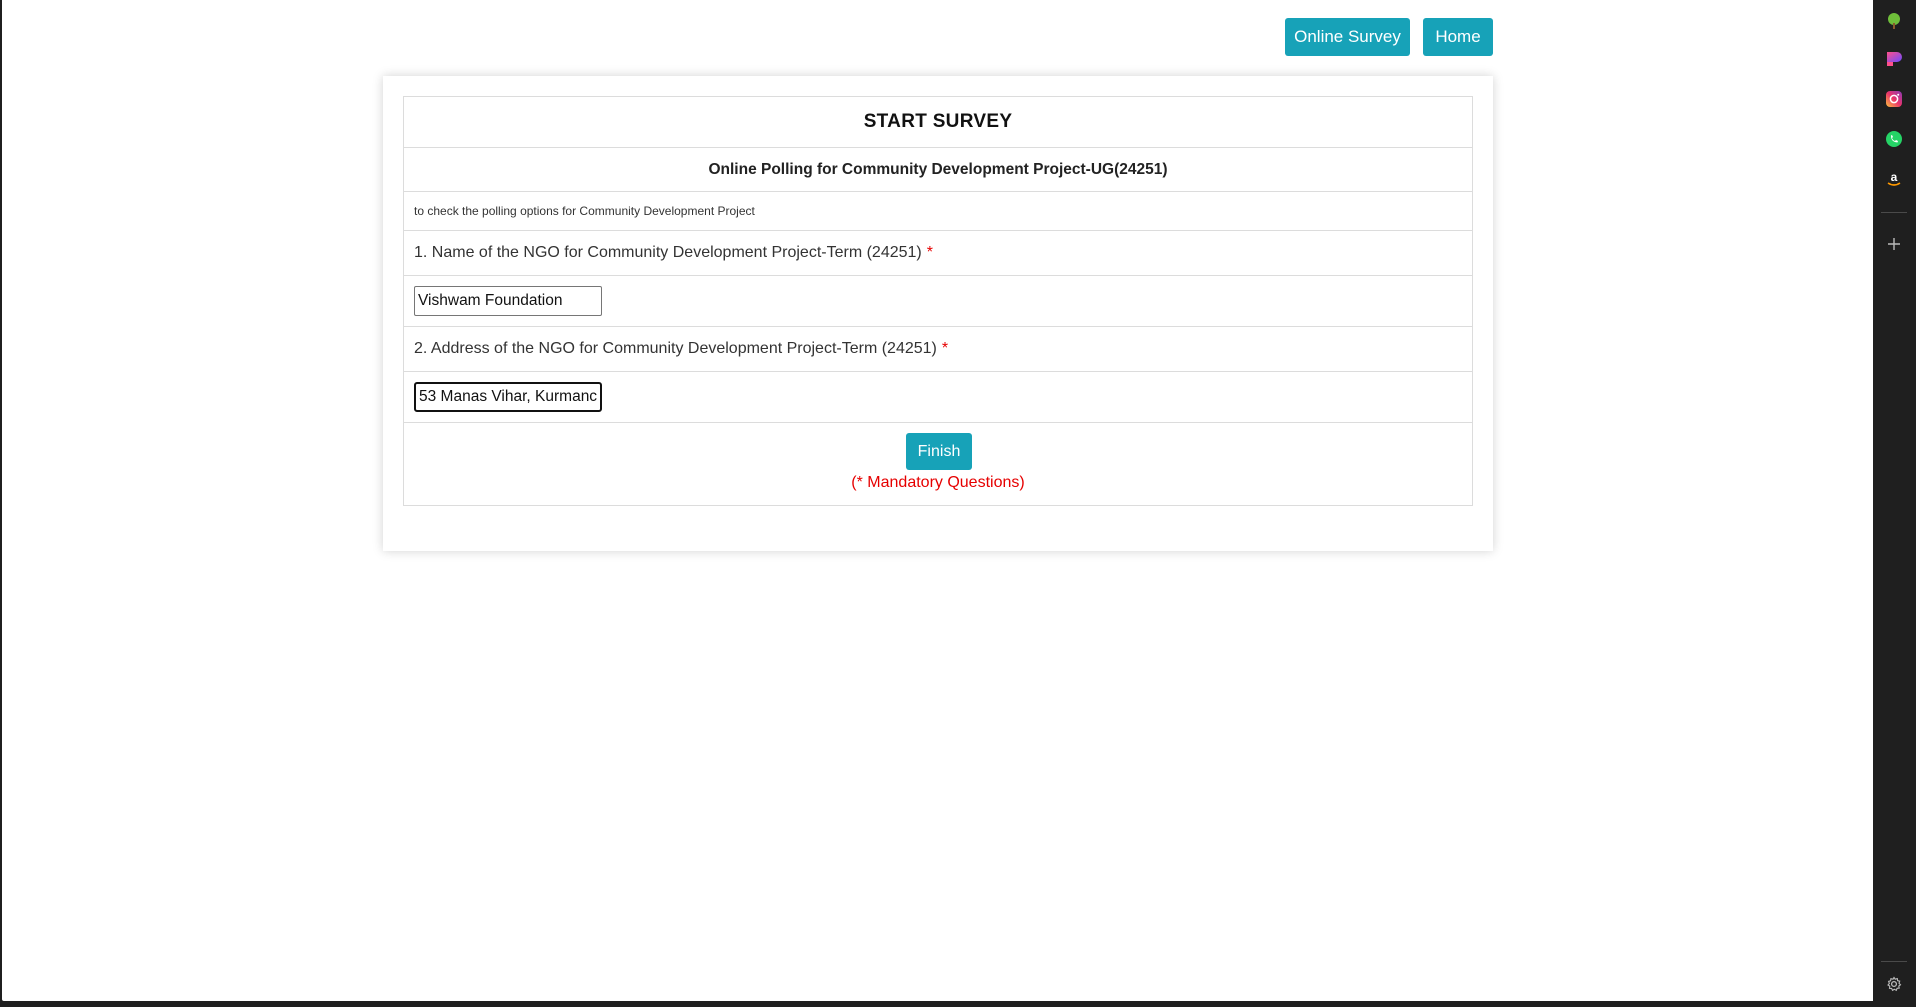 This screenshot has height=1007, width=1916. What do you see at coordinates (1894, 99) in the screenshot?
I see `instagram-icon` at bounding box center [1894, 99].